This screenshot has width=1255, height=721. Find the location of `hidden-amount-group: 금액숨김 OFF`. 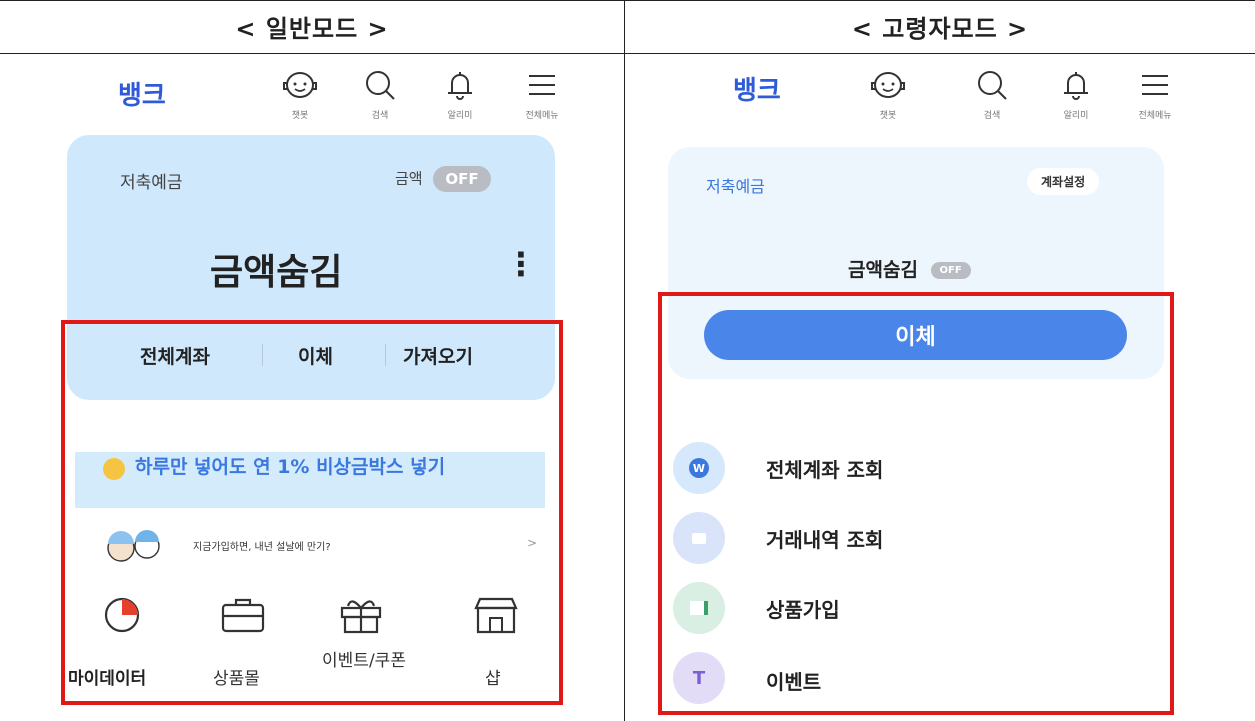

hidden-amount-group: 금액숨김 OFF is located at coordinates (909, 268).